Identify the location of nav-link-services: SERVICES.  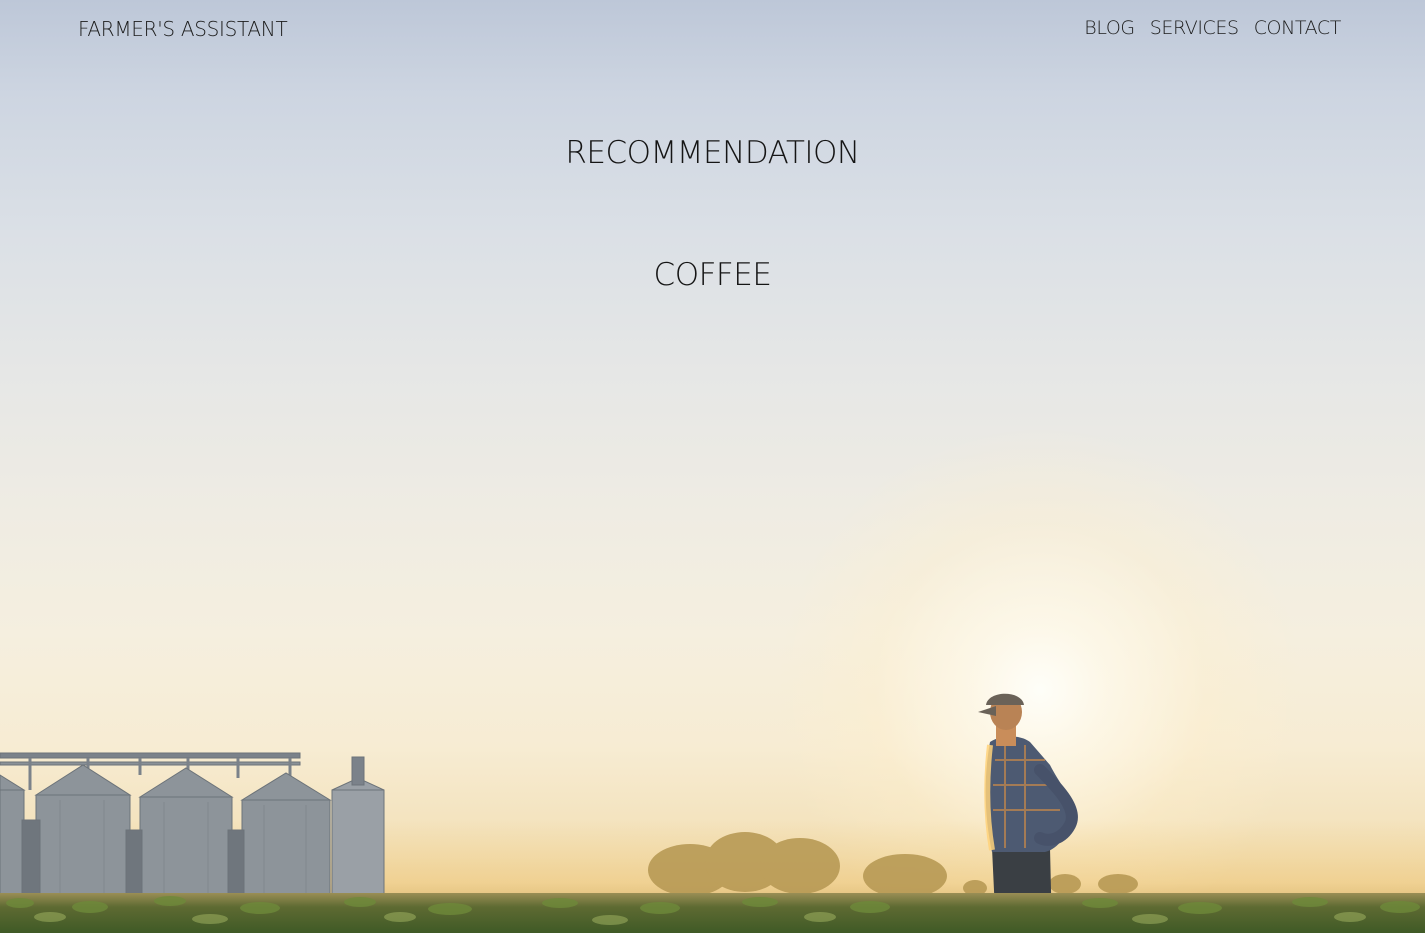
(1194, 28).